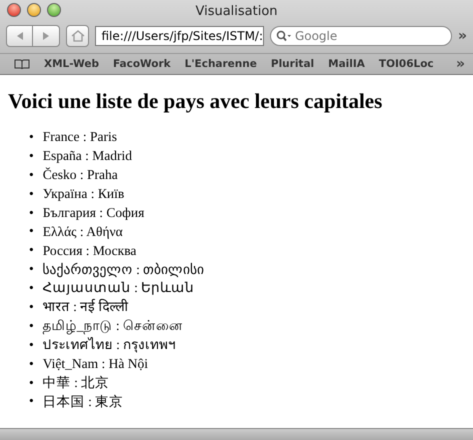 The image size is (473, 440). I want to click on close-button, so click(14, 10).